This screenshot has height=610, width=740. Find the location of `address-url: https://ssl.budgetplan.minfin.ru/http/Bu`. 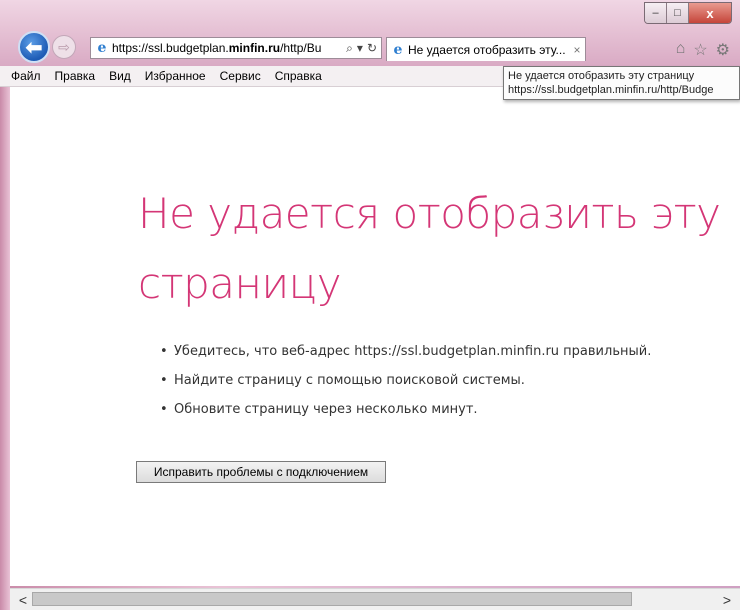

address-url: https://ssl.budgetplan.minfin.ru/http/Bu is located at coordinates (227, 48).